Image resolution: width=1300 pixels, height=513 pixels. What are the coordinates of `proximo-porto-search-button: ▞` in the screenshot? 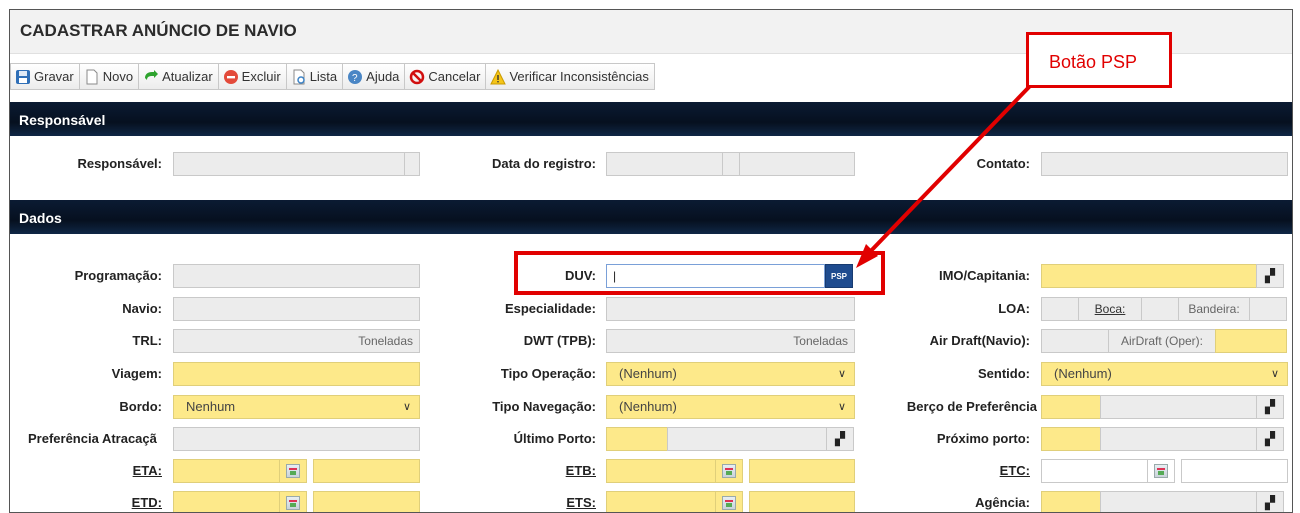 It's located at (1270, 439).